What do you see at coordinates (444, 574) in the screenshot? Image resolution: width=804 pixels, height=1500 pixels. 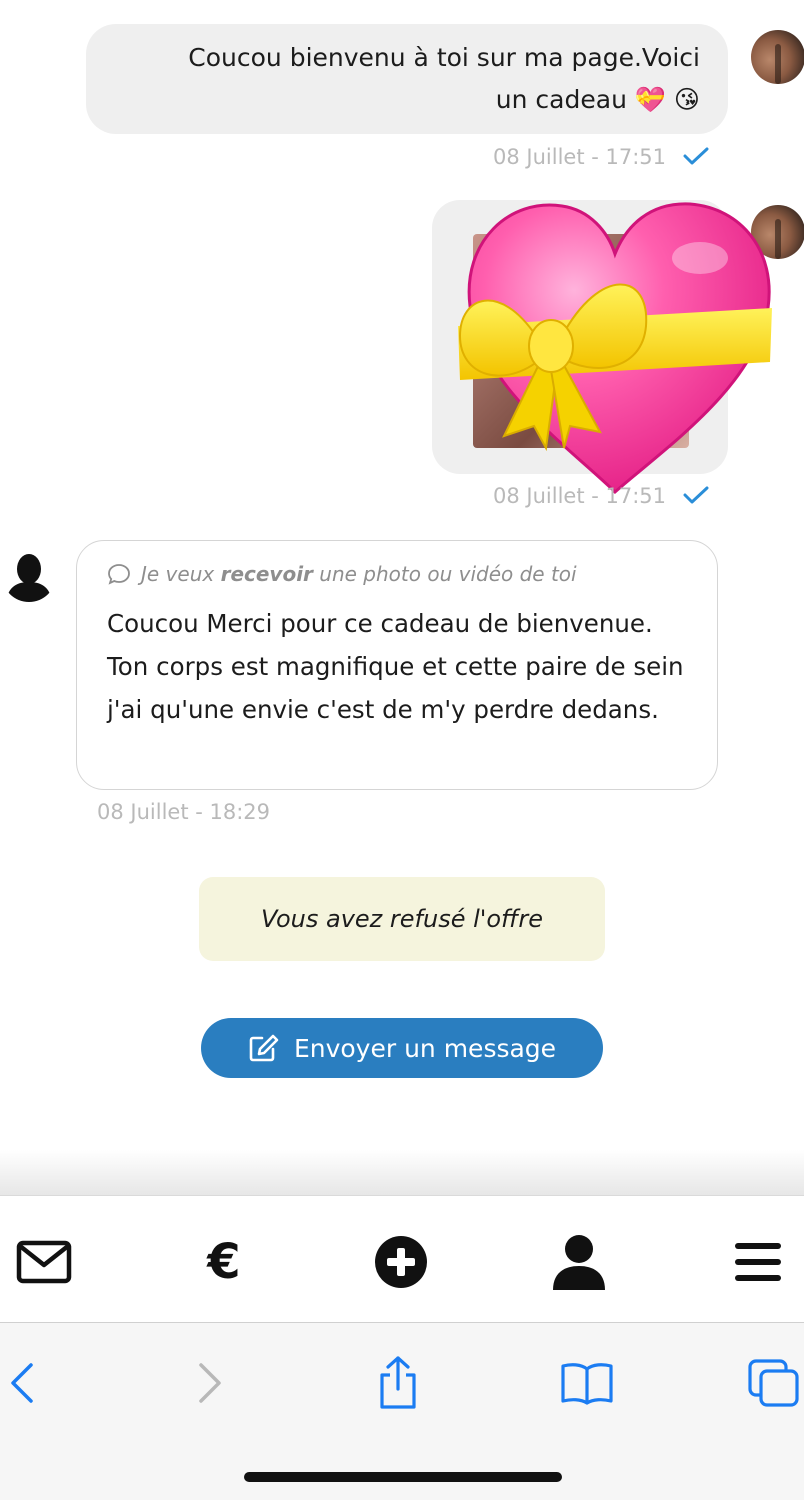 I see `request-suffix: une photo ou vidéo de toi` at bounding box center [444, 574].